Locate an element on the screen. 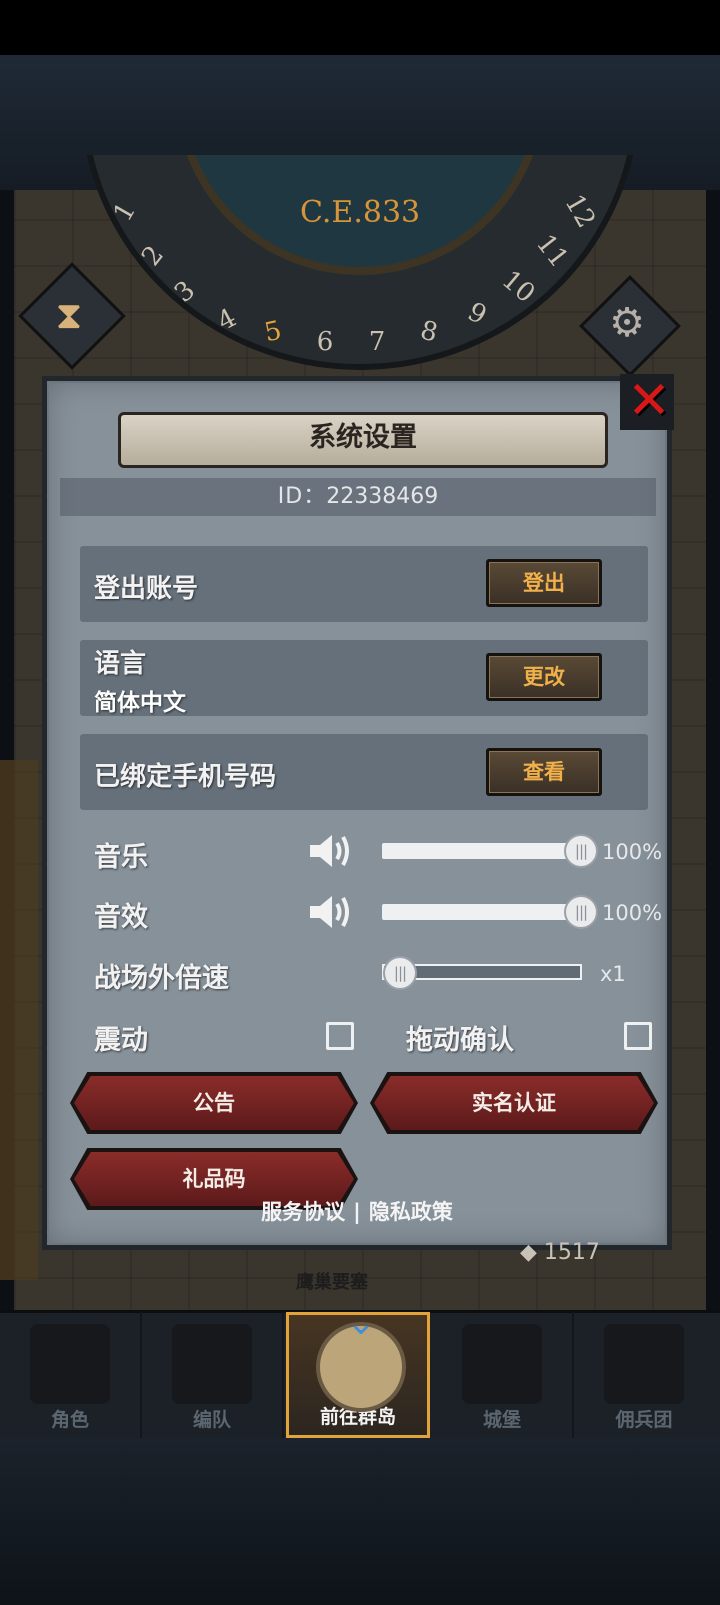  sfx-percent: 100% is located at coordinates (632, 913).